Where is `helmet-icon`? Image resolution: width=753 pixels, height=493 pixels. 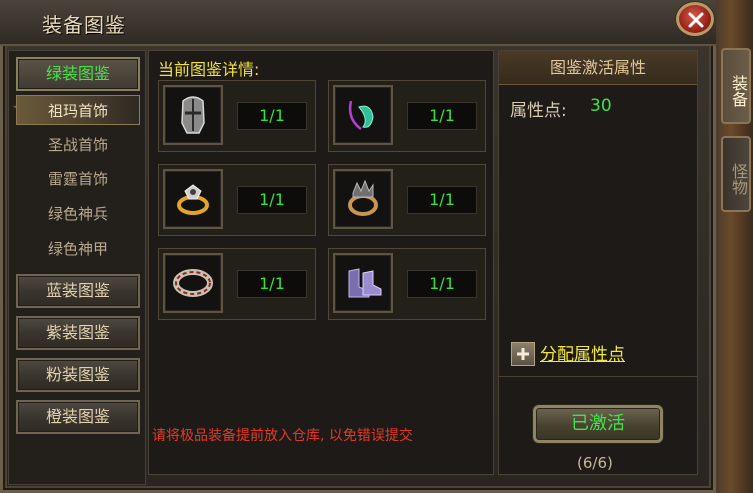
helmet-icon is located at coordinates (193, 115).